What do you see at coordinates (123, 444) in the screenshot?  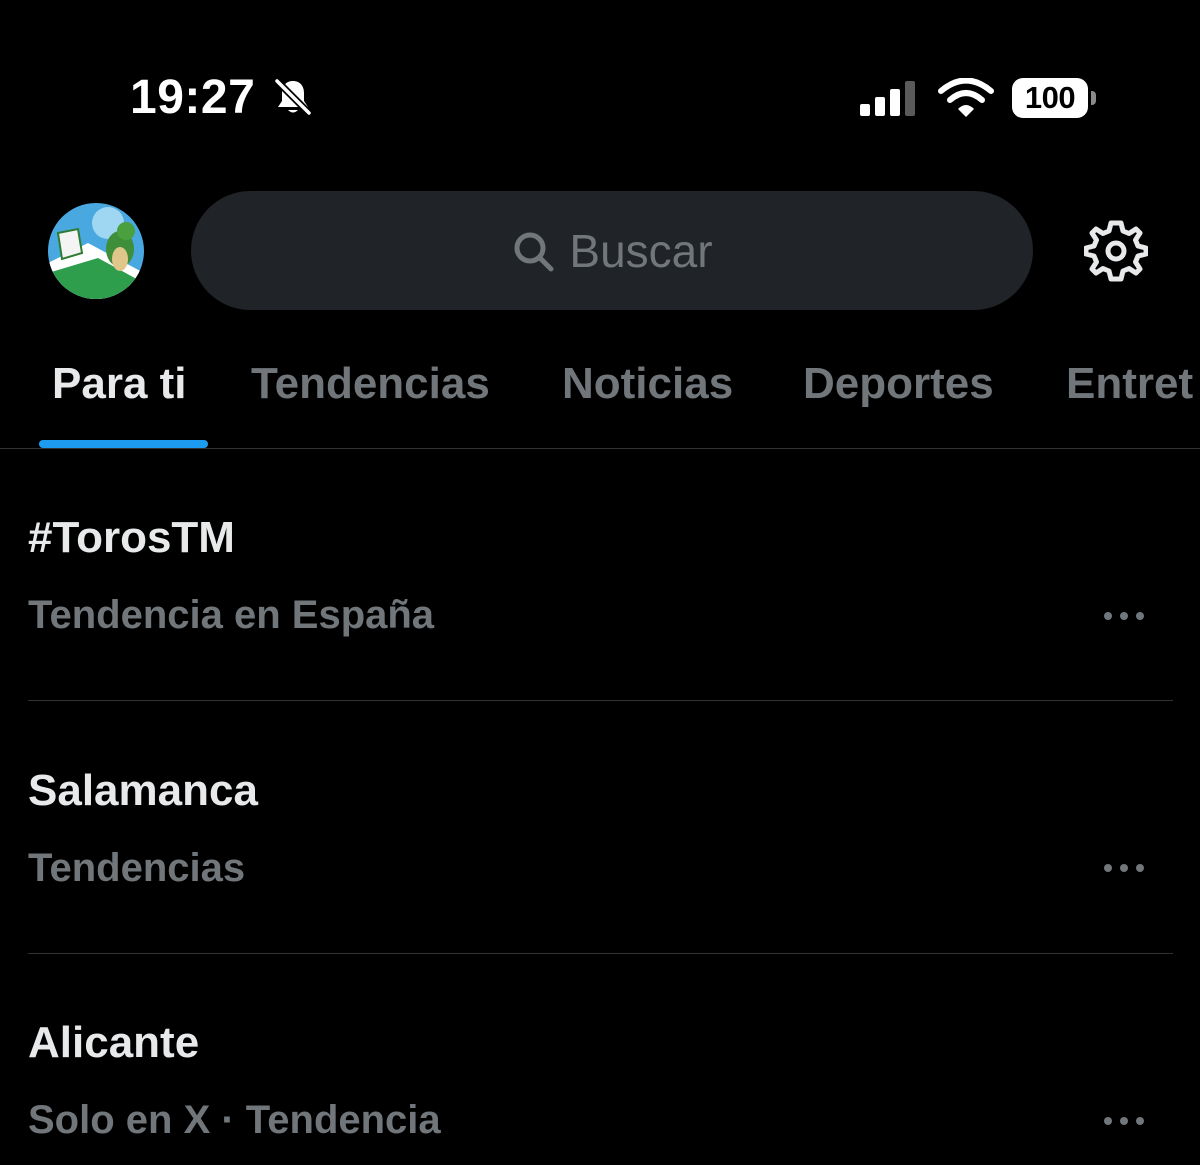 I see `tab-indicator` at bounding box center [123, 444].